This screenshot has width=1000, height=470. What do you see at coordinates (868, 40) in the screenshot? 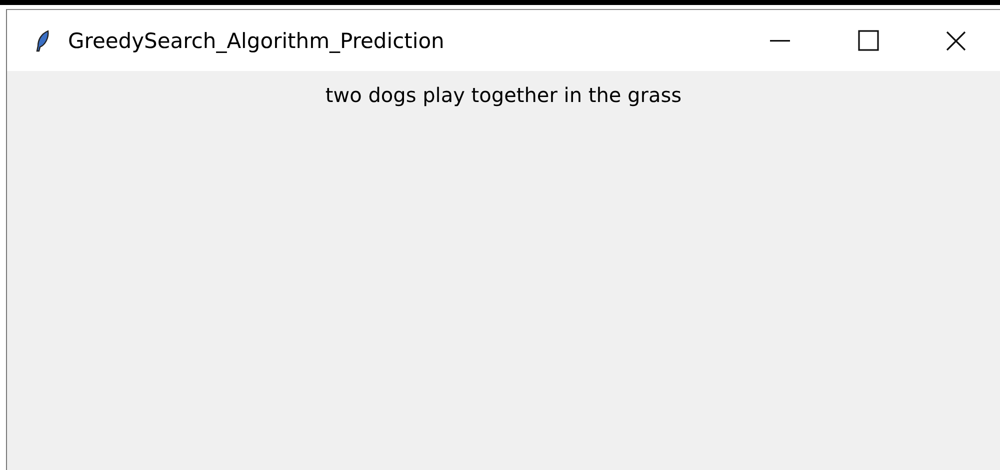
I see `maximize-icon` at bounding box center [868, 40].